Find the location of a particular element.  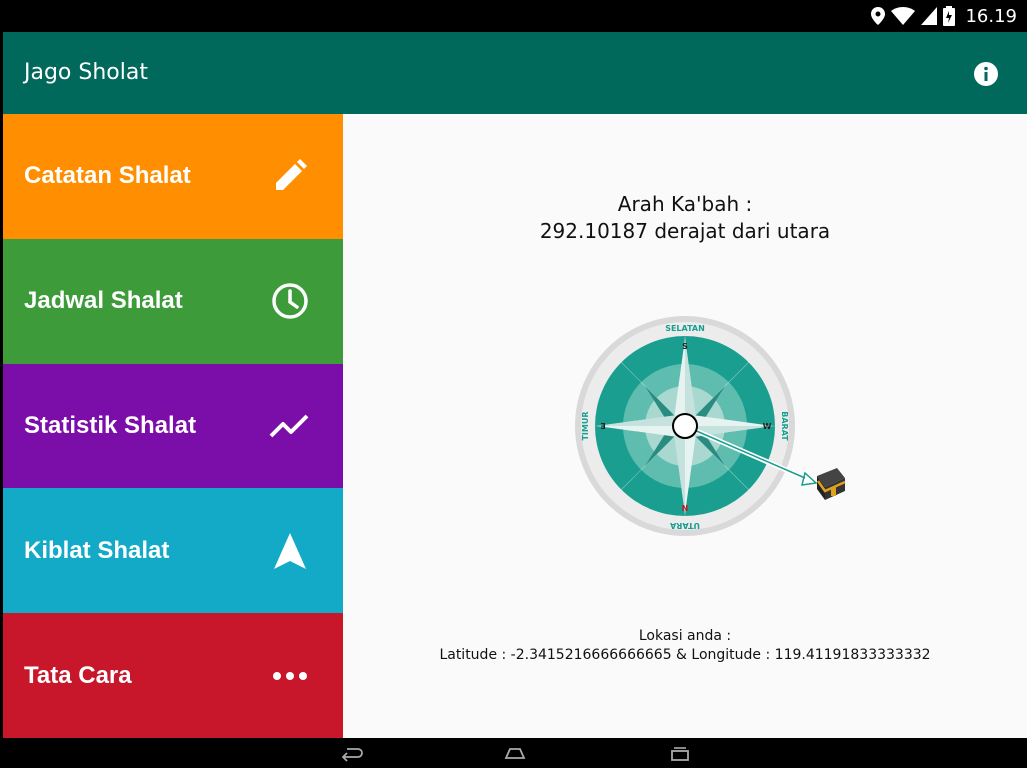

menu-item-label: Jadwal Shalat is located at coordinates (103, 301).